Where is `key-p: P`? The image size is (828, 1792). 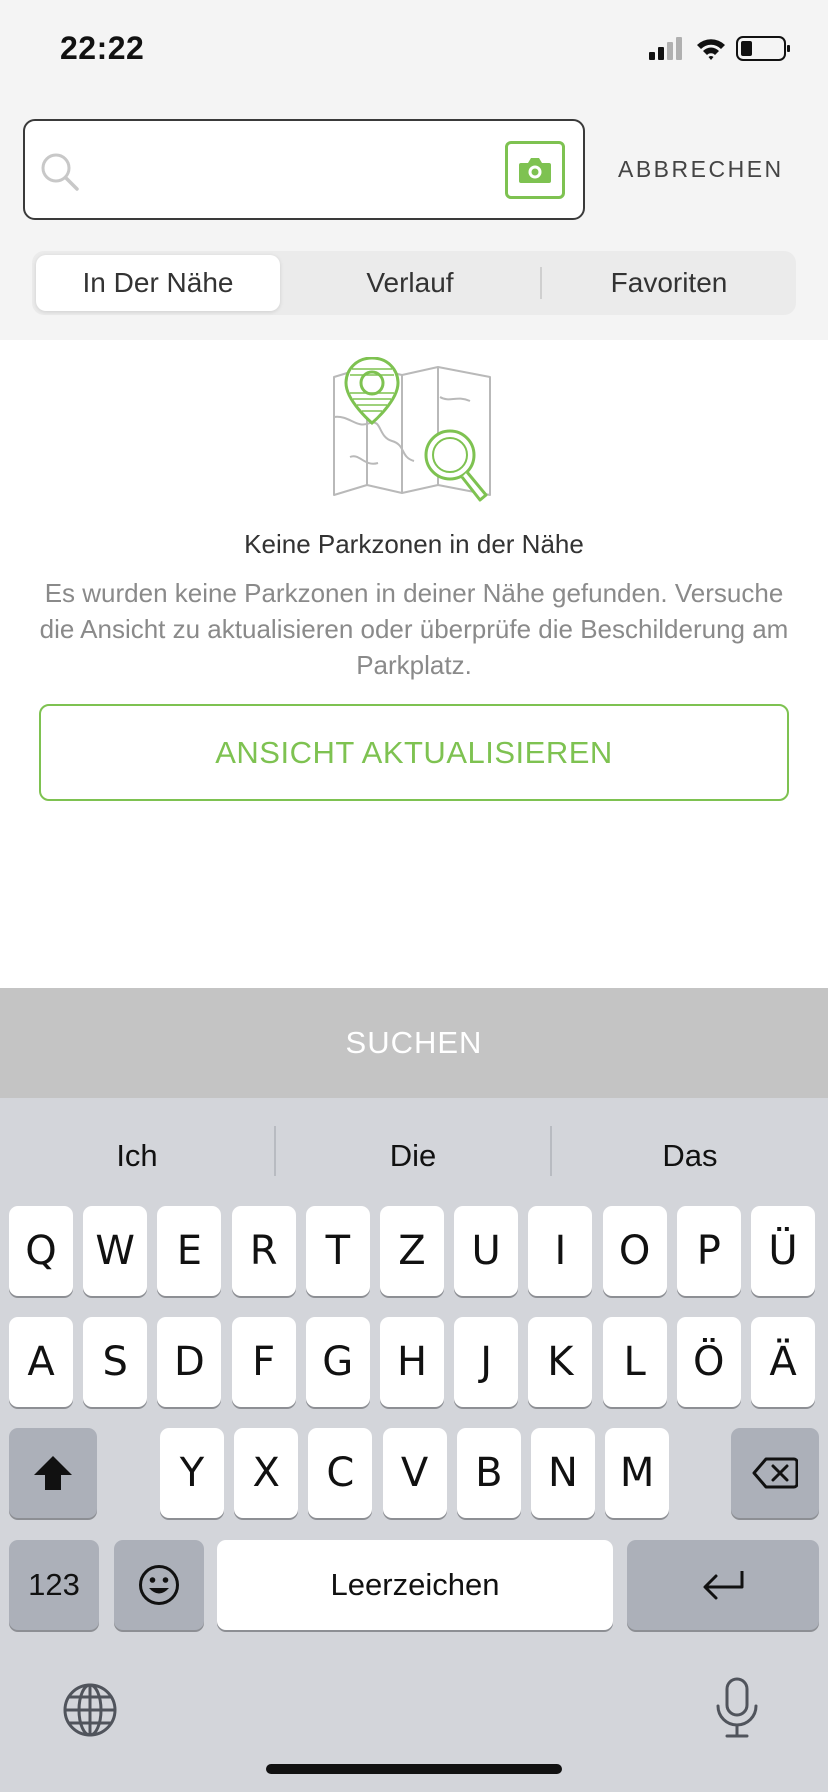
key-p: P is located at coordinates (708, 1251).